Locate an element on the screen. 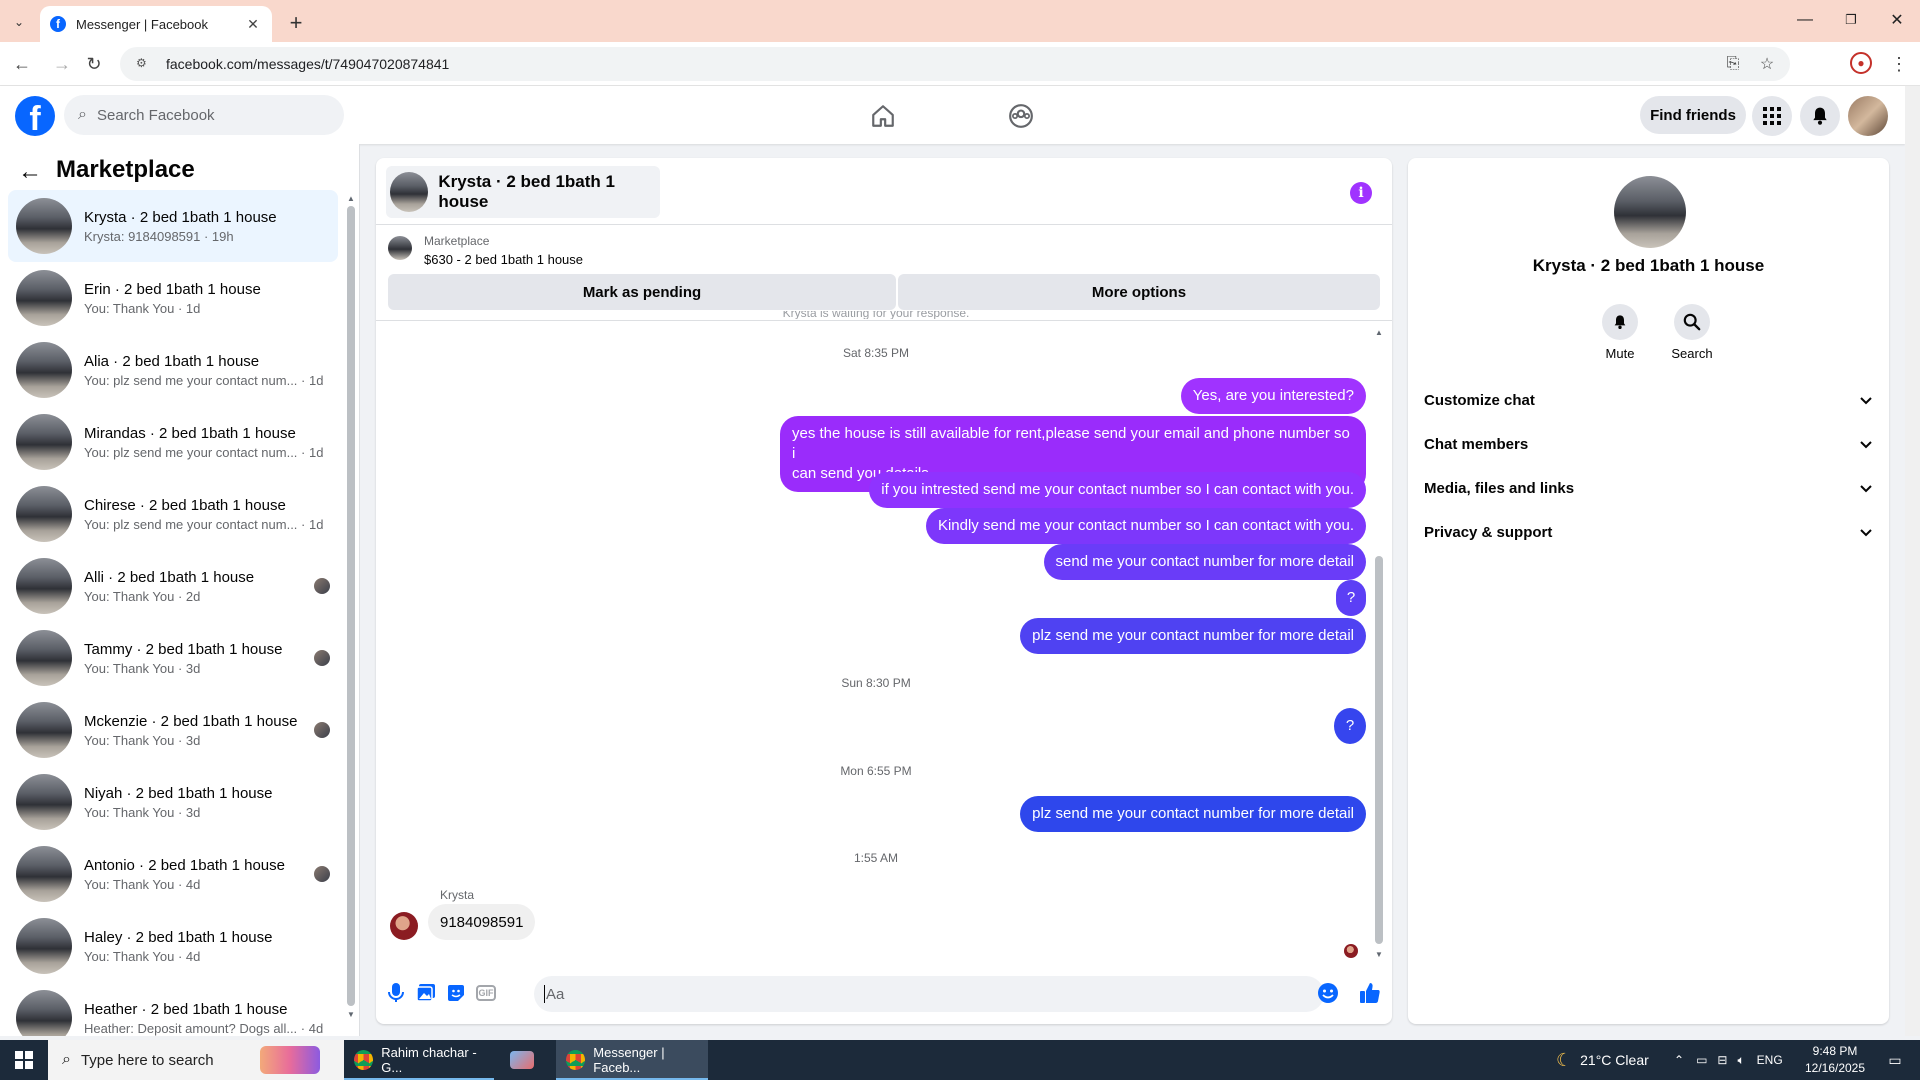 The image size is (1920, 1080). meet-now-icon: ▭ is located at coordinates (1701, 1060).